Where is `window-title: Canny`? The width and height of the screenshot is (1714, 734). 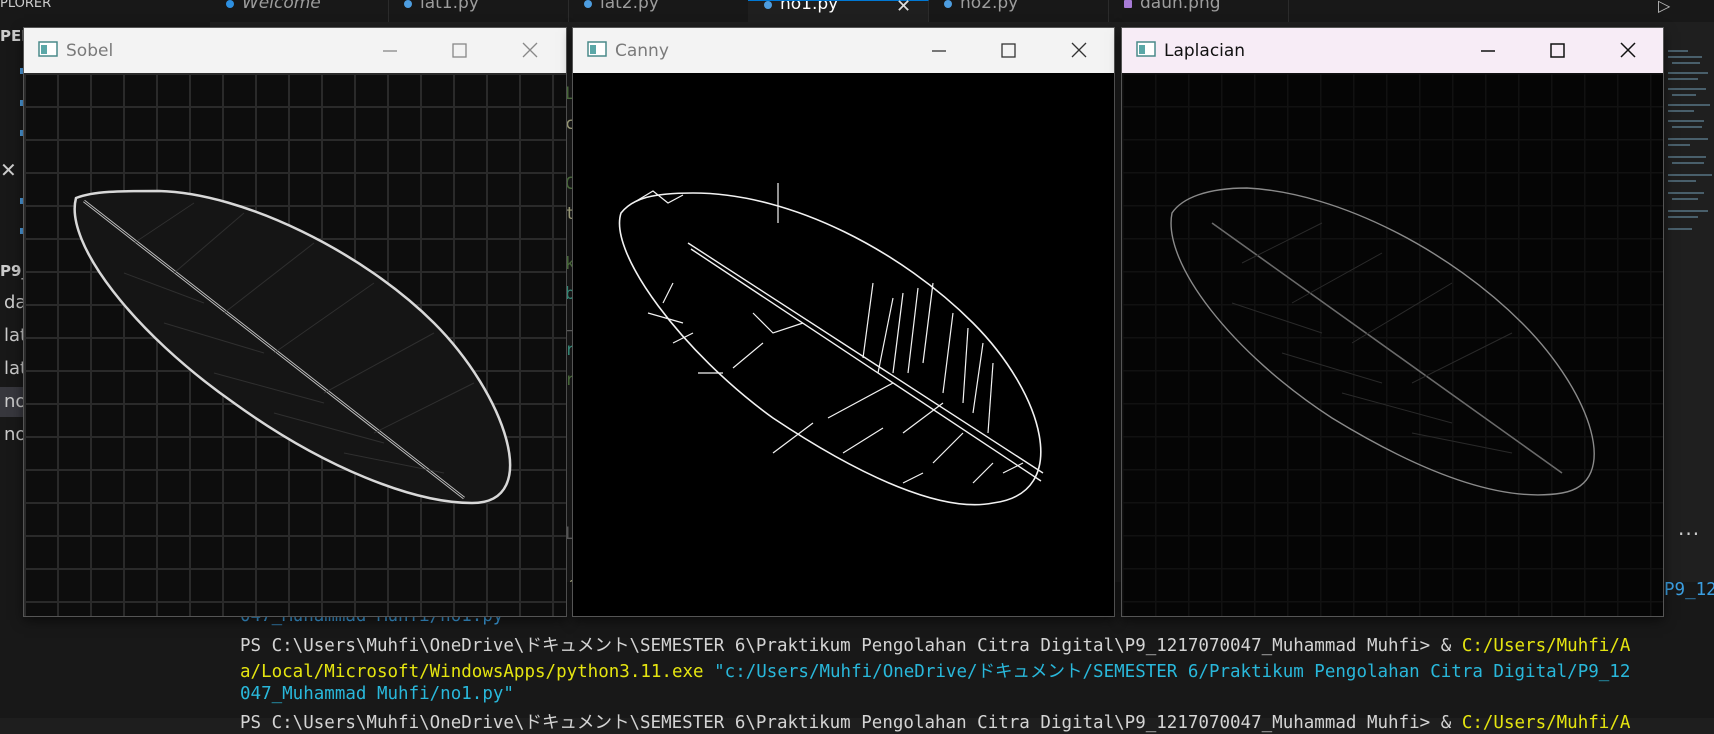 window-title: Canny is located at coordinates (642, 51).